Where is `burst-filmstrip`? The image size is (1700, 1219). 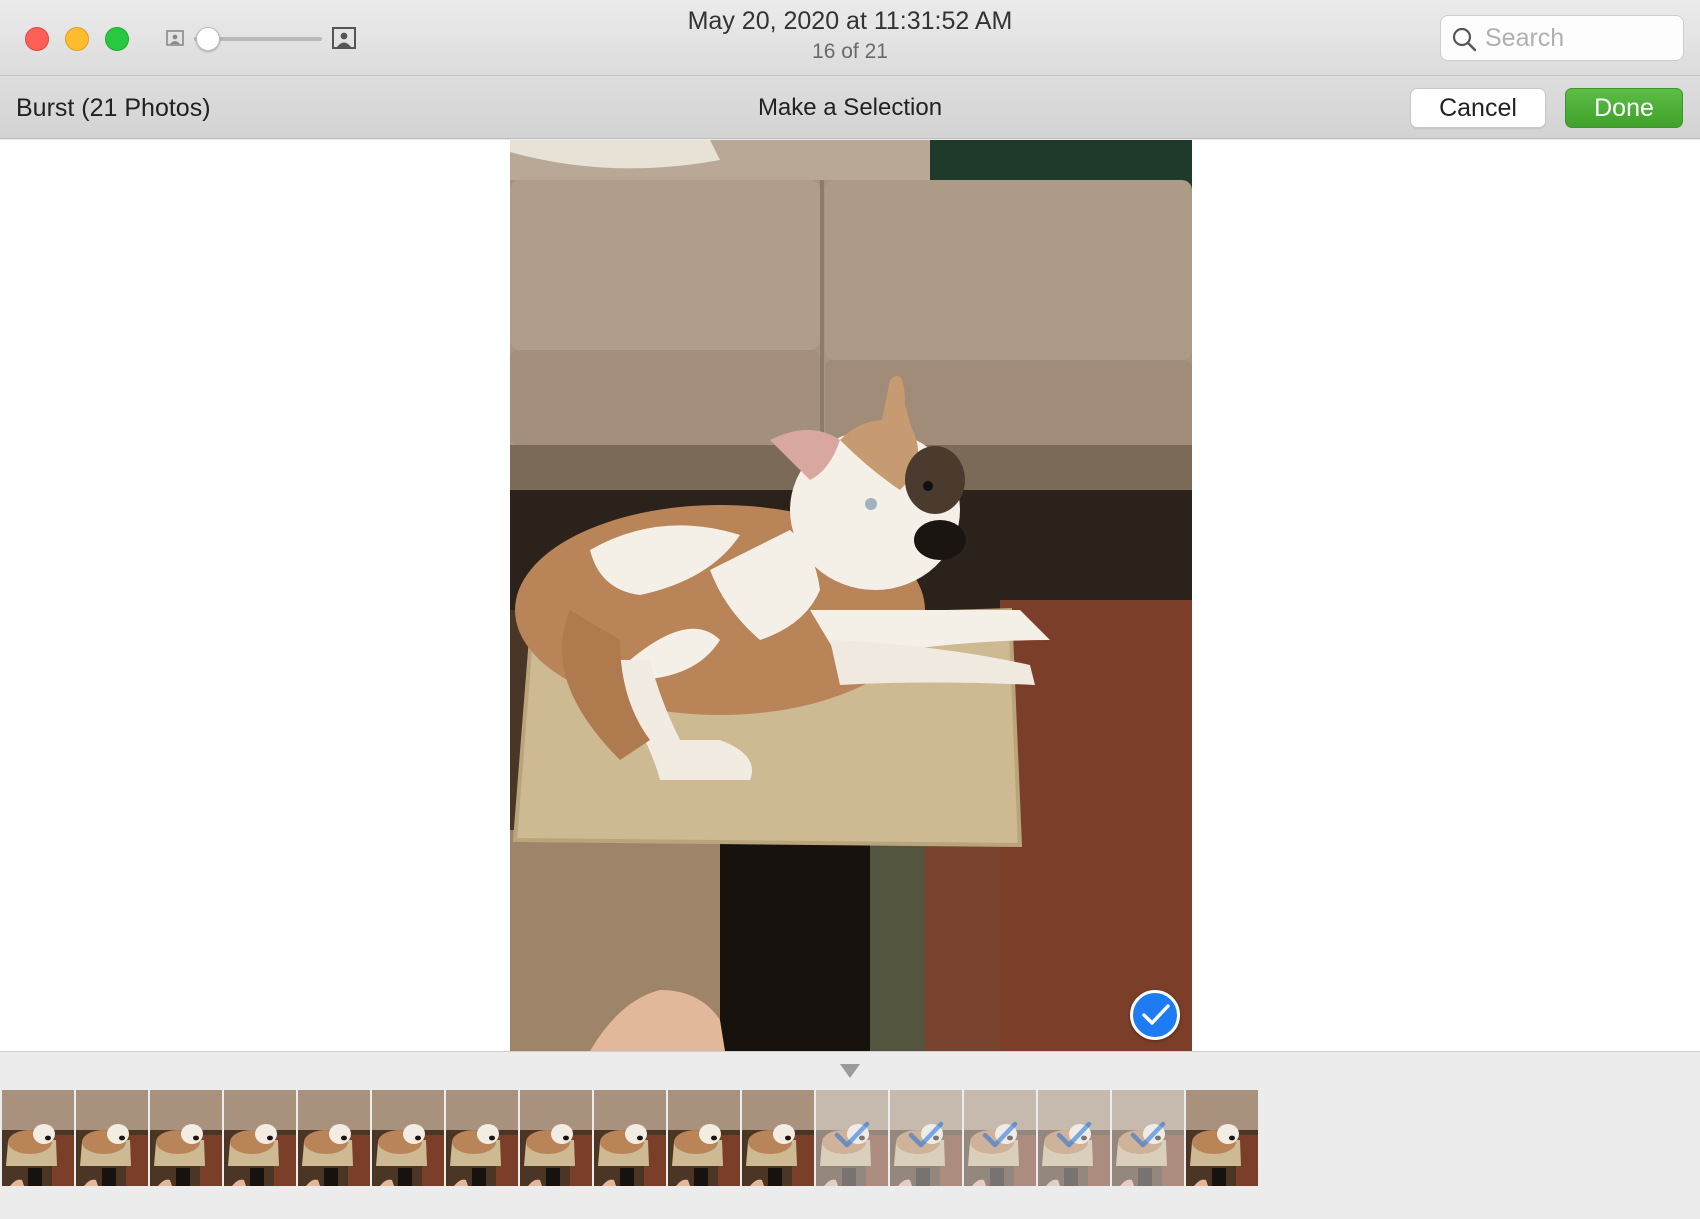
burst-filmstrip is located at coordinates (850, 1135).